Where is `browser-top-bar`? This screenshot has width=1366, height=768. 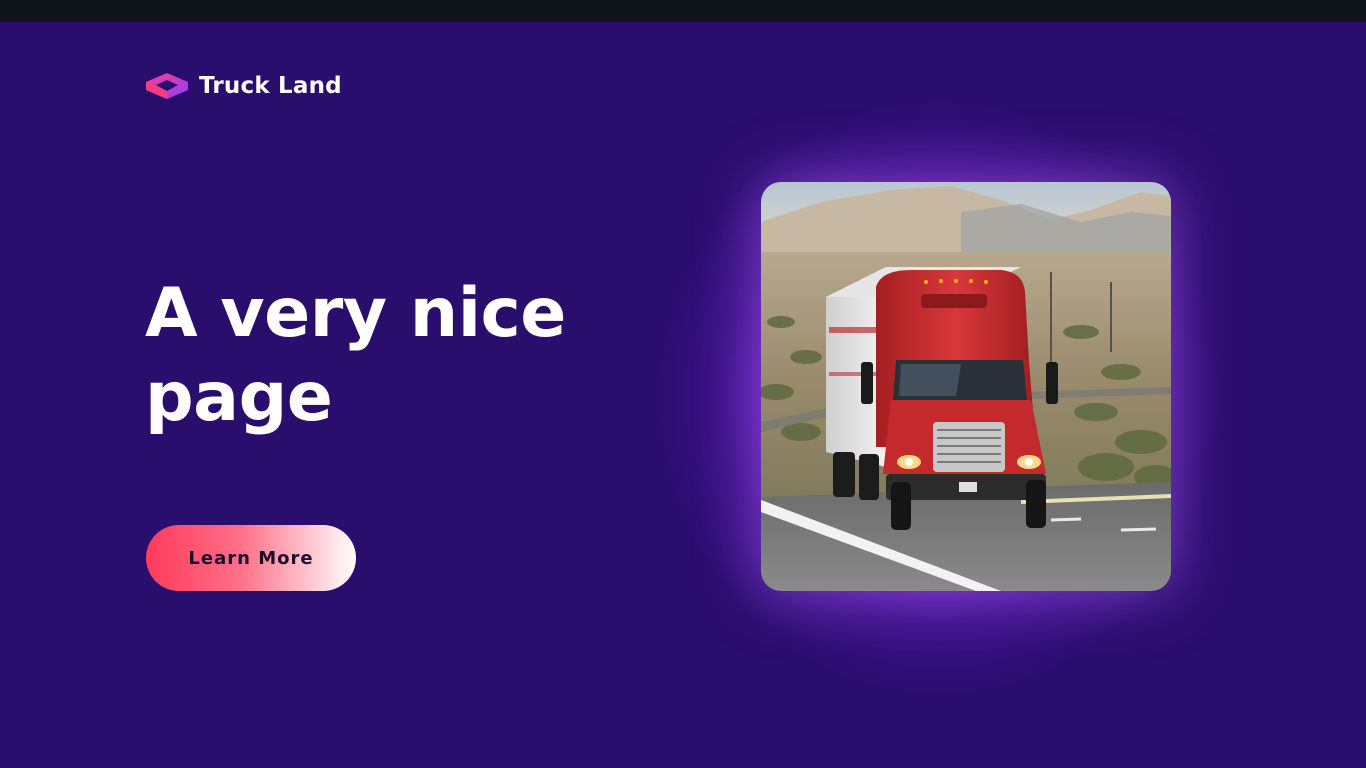 browser-top-bar is located at coordinates (683, 11).